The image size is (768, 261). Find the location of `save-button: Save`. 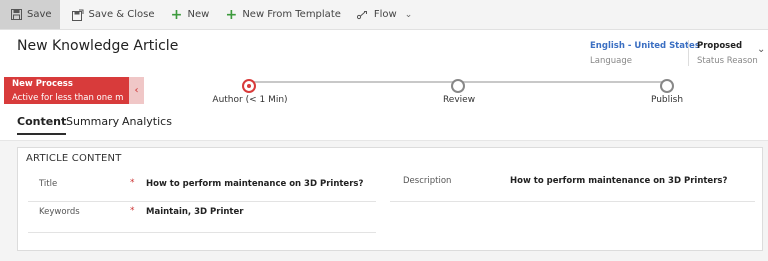

save-button: Save is located at coordinates (30, 14).